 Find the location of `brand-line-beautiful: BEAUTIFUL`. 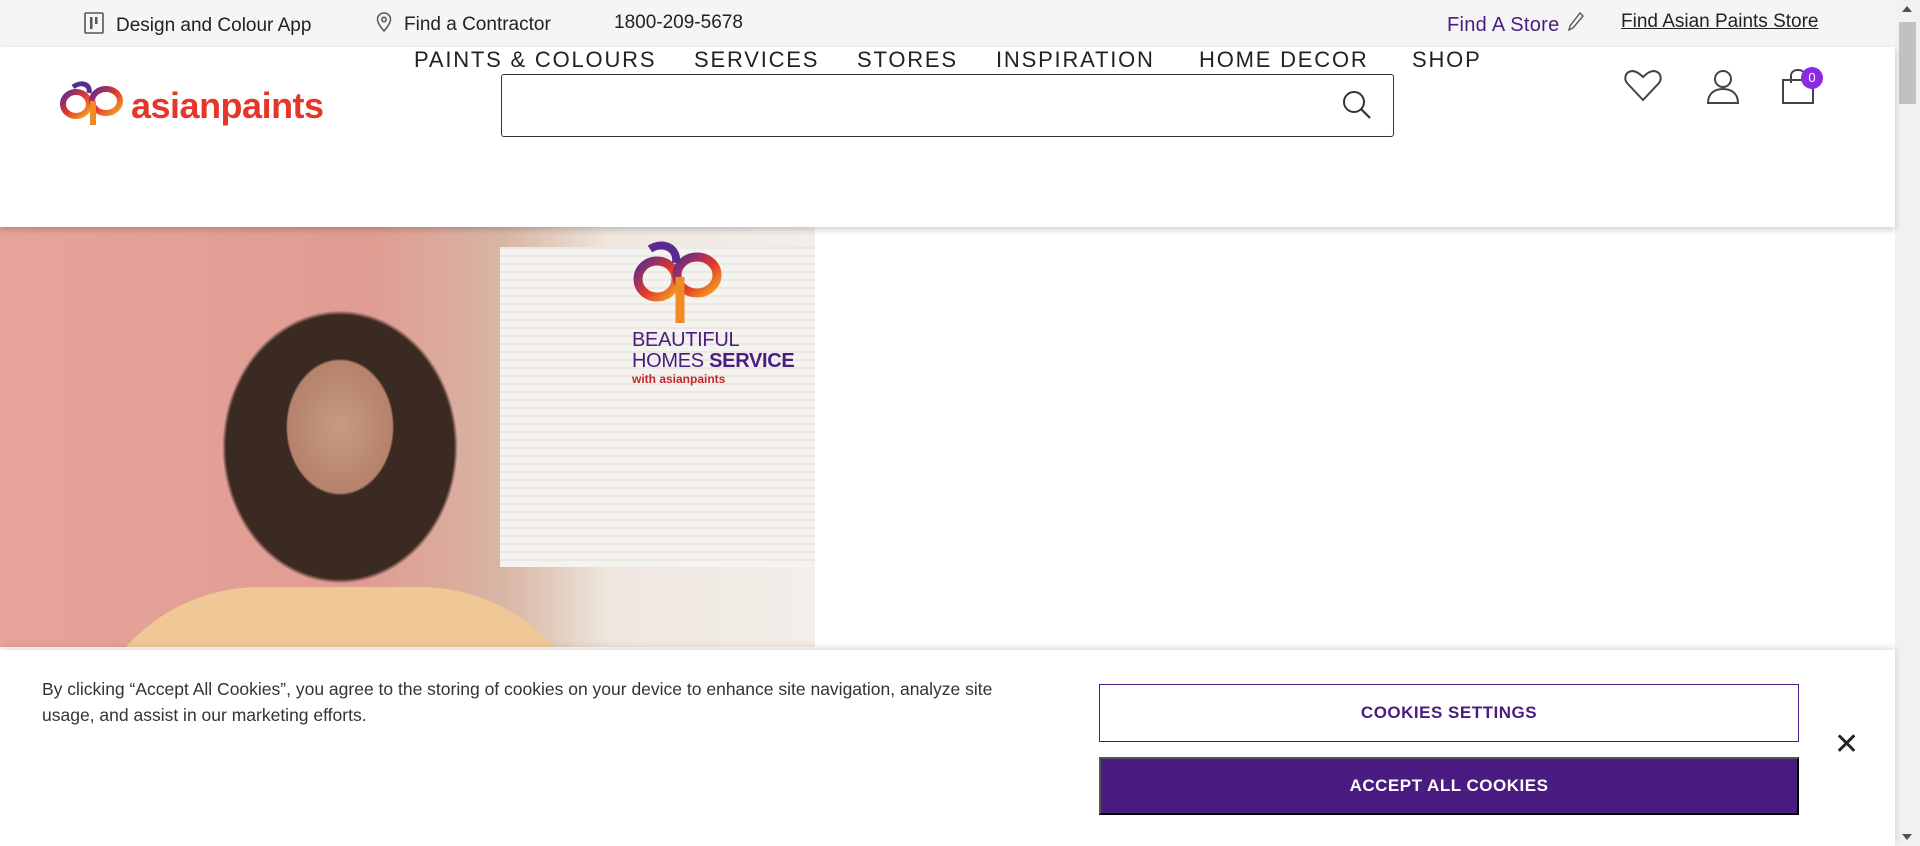

brand-line-beautiful: BEAUTIFUL is located at coordinates (686, 340).